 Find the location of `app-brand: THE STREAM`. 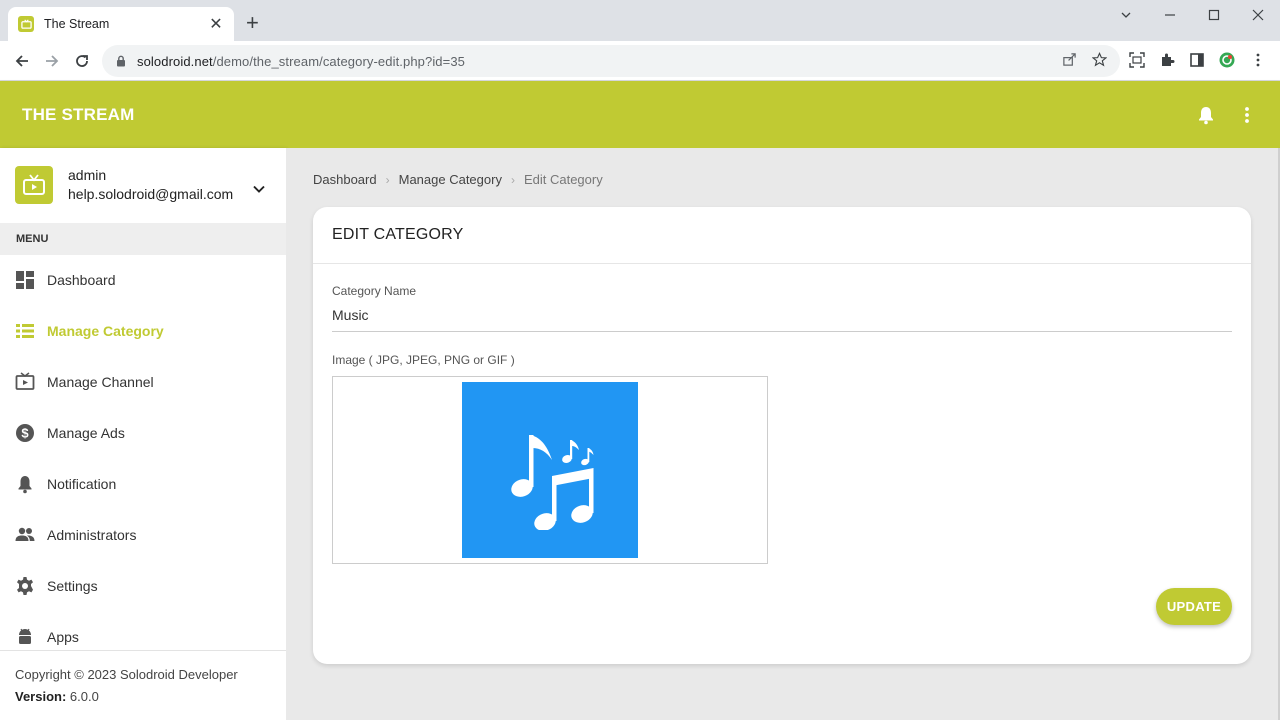

app-brand: THE STREAM is located at coordinates (78, 115).